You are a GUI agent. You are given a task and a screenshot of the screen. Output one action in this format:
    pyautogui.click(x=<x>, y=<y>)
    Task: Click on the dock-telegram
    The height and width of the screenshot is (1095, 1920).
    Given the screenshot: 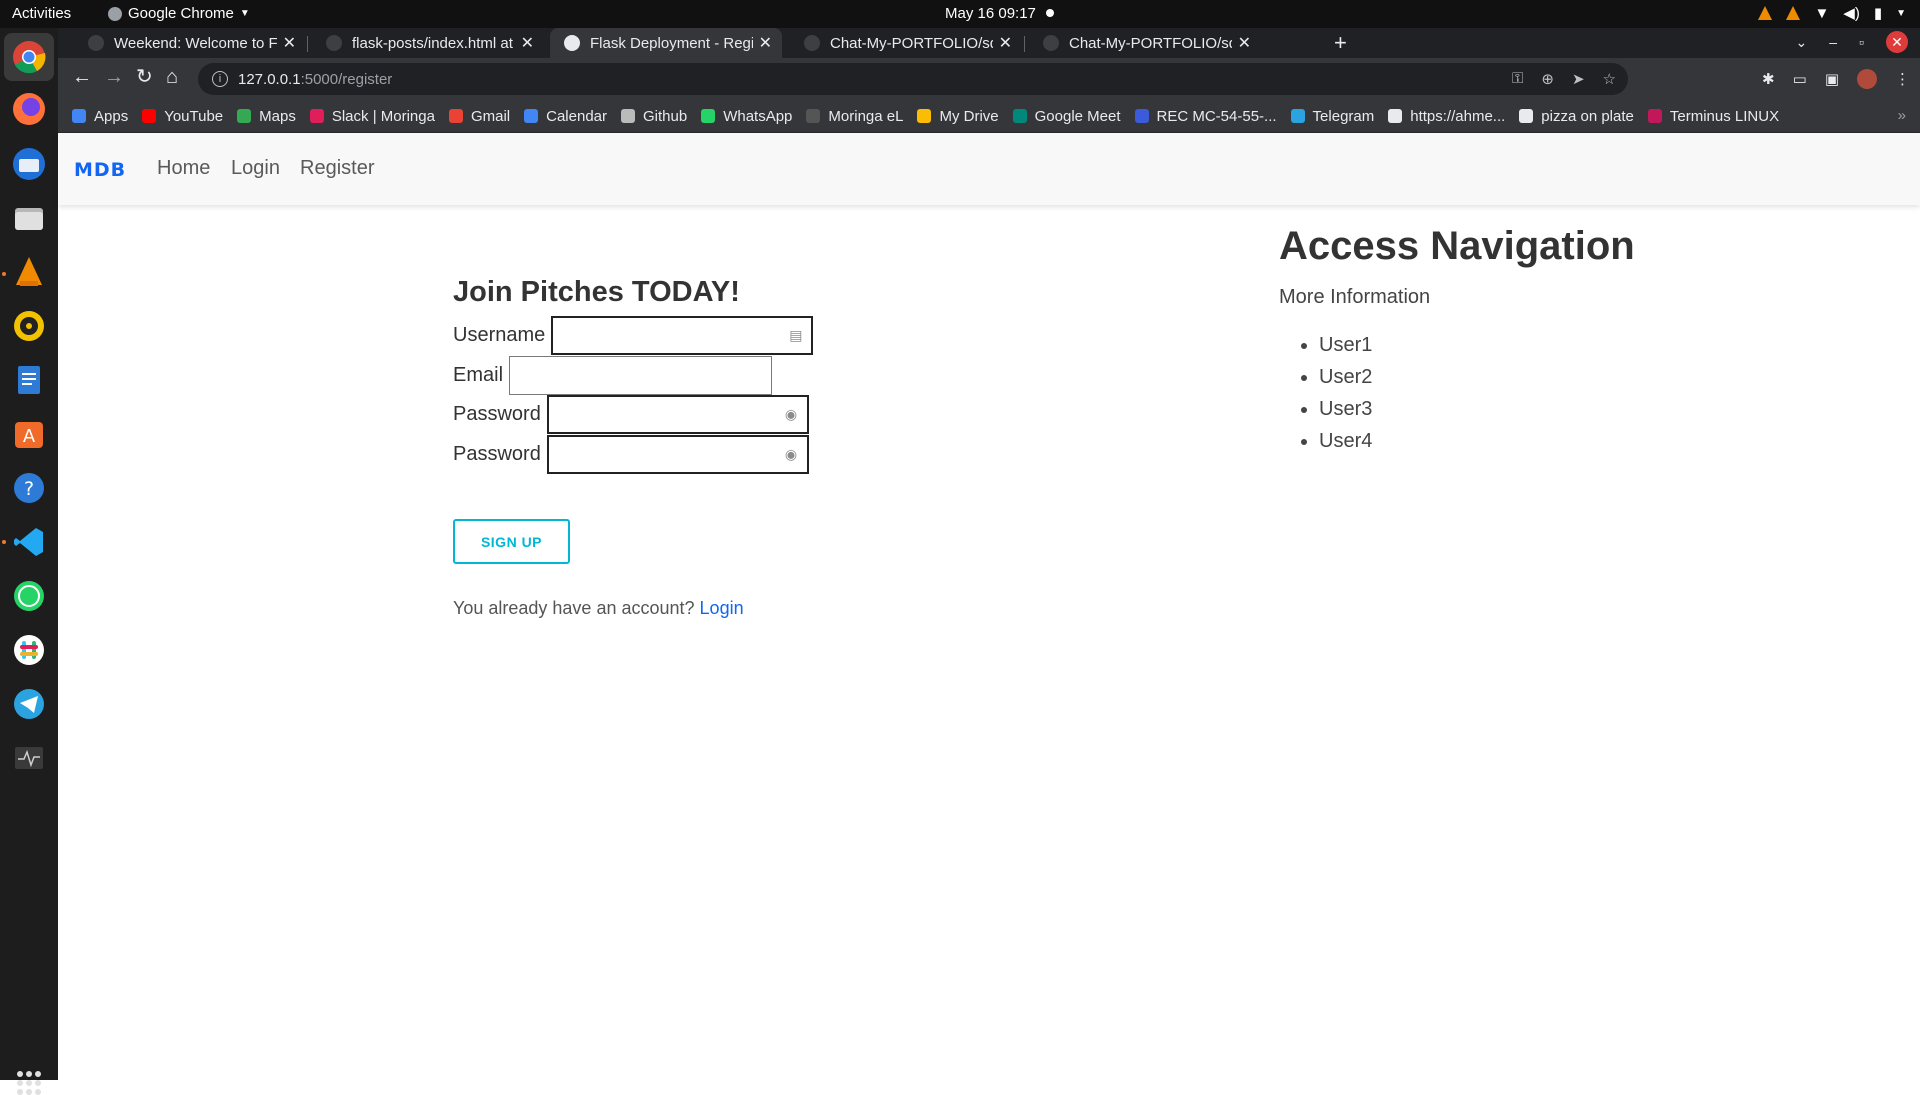 What is the action you would take?
    pyautogui.click(x=29, y=704)
    